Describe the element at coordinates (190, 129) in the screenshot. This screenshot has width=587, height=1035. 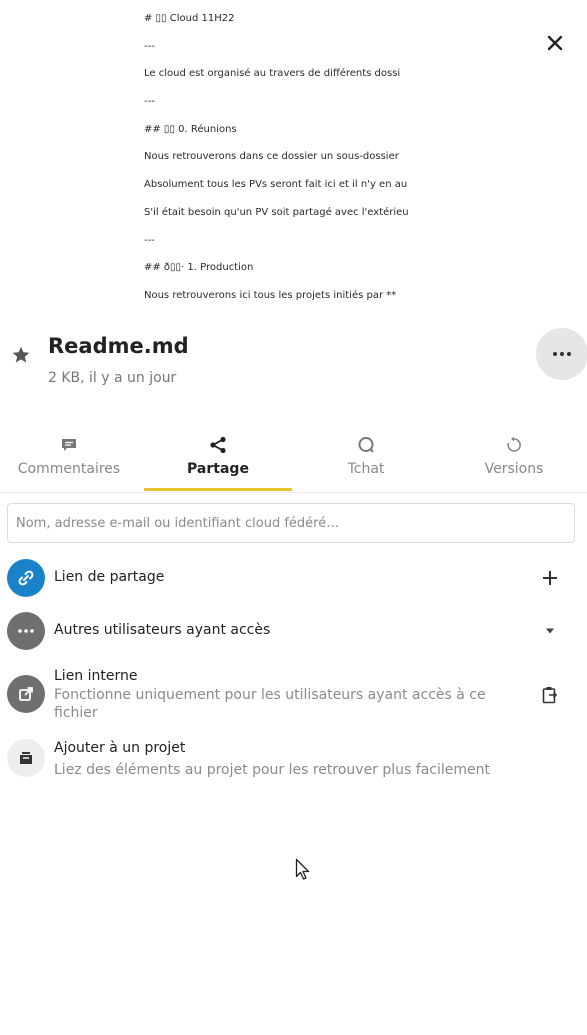
I see `preview-line: ## ▯▯ 0. Réunions` at that location.